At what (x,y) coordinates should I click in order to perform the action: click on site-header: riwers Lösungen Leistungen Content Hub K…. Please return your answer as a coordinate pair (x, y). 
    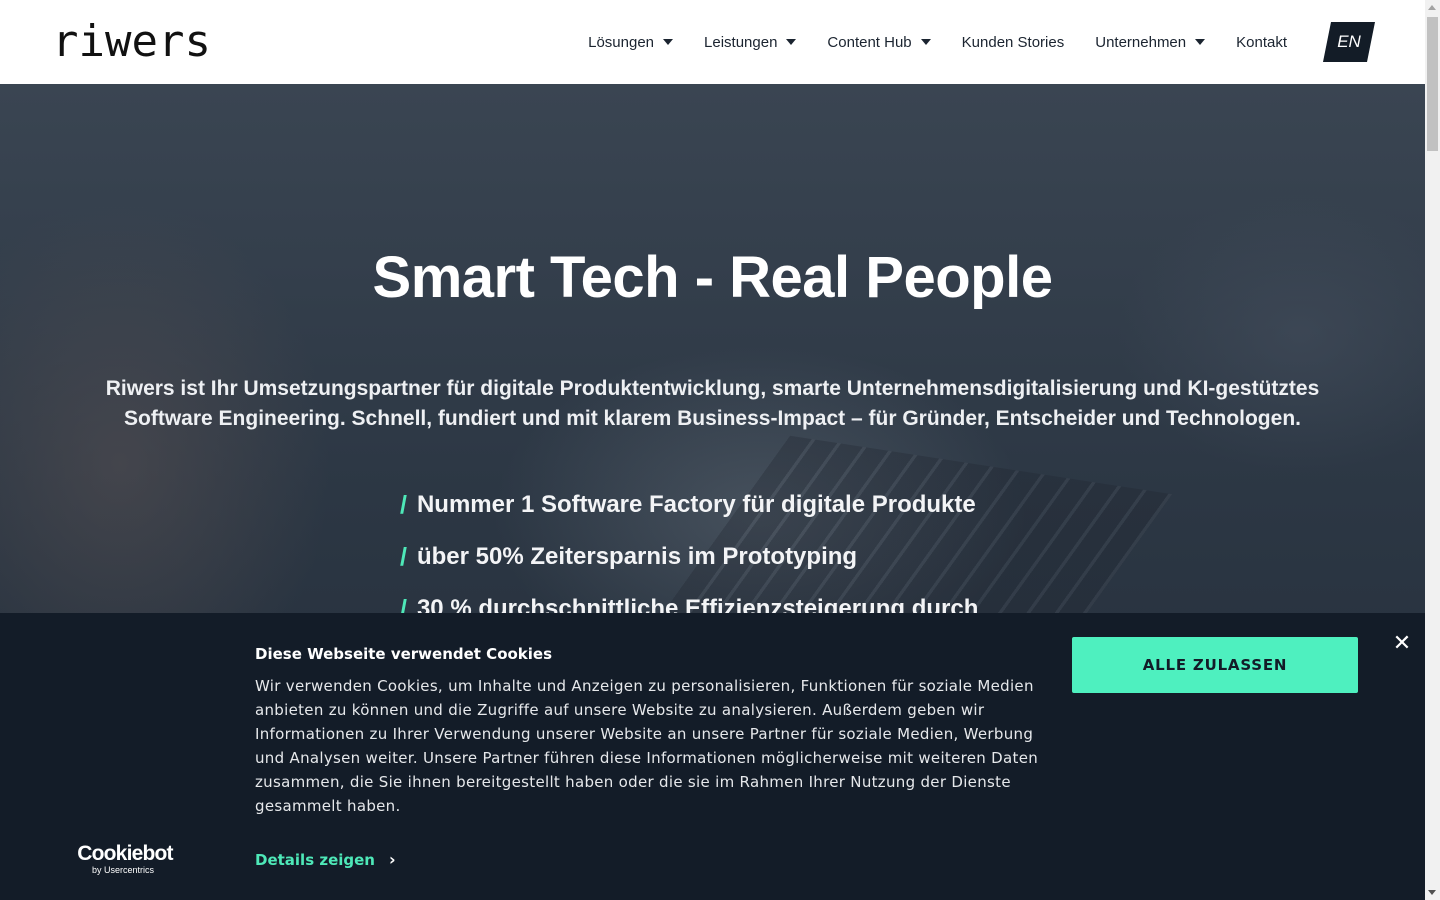
    Looking at the image, I should click on (712, 42).